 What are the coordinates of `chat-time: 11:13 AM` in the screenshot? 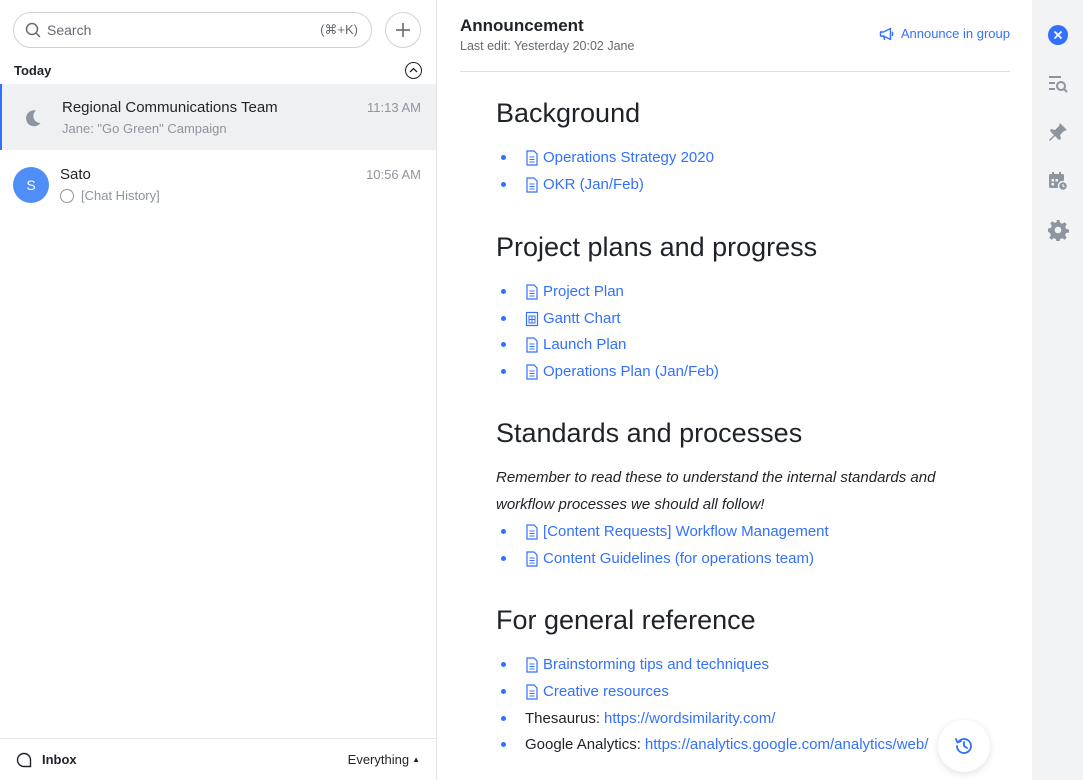 It's located at (394, 107).